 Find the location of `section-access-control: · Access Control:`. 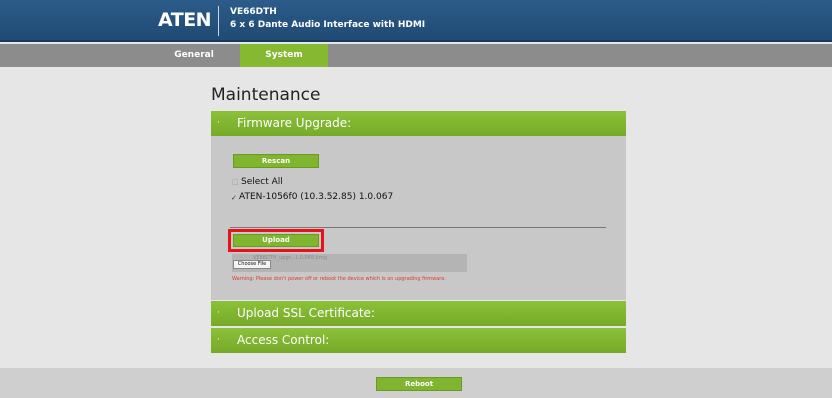

section-access-control: · Access Control: is located at coordinates (418, 340).